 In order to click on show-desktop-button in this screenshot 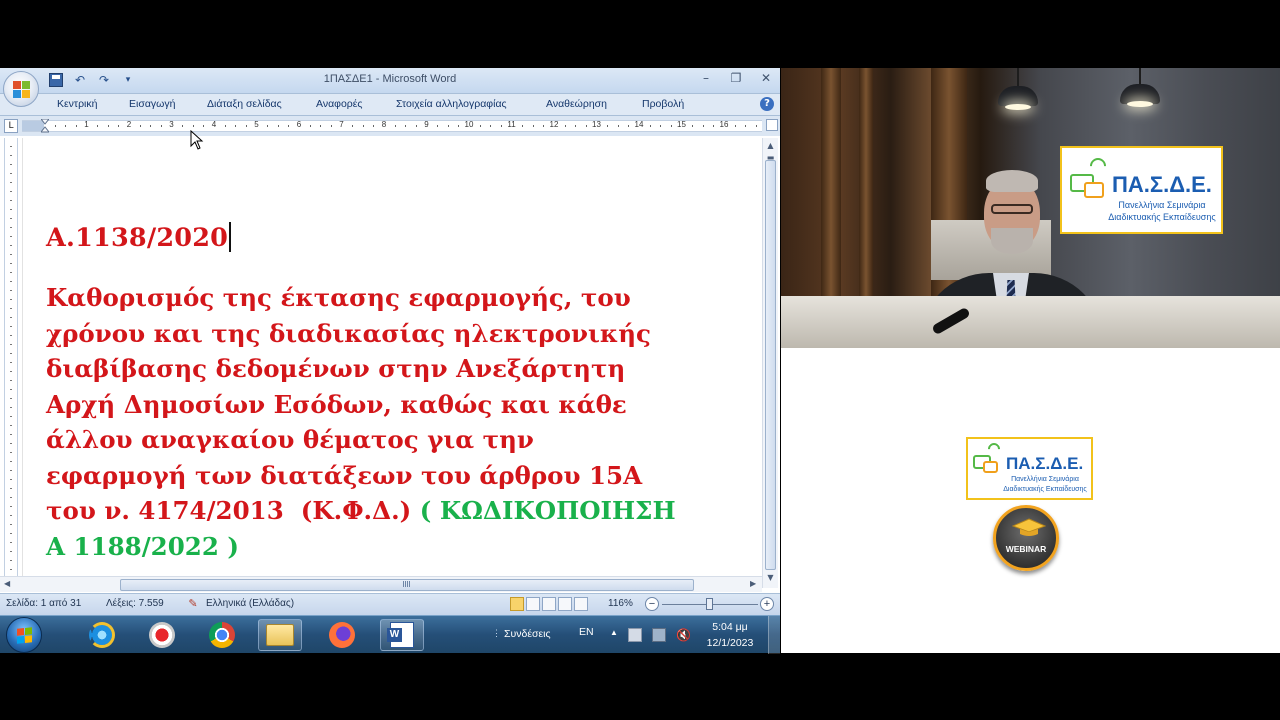, I will do `click(774, 635)`.